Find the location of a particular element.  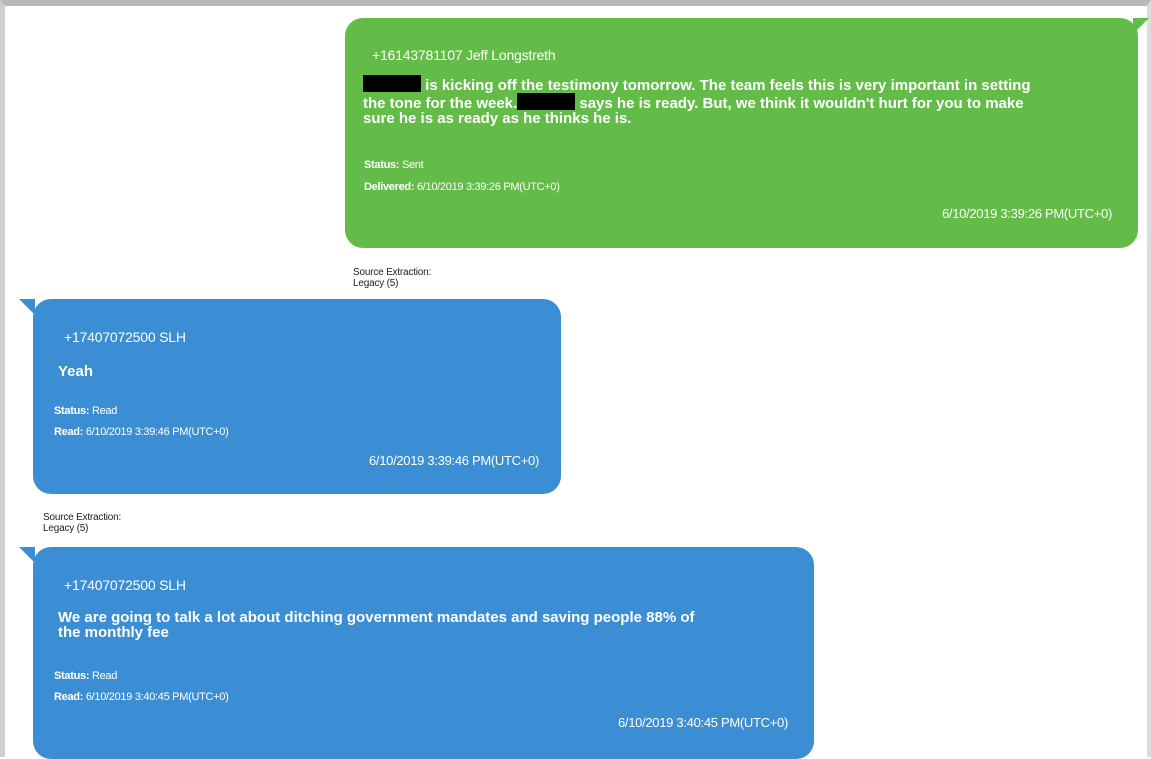

message-timestamp: 6/10/2019 3:39:26 PM(UTC+0) is located at coordinates (1026, 213).